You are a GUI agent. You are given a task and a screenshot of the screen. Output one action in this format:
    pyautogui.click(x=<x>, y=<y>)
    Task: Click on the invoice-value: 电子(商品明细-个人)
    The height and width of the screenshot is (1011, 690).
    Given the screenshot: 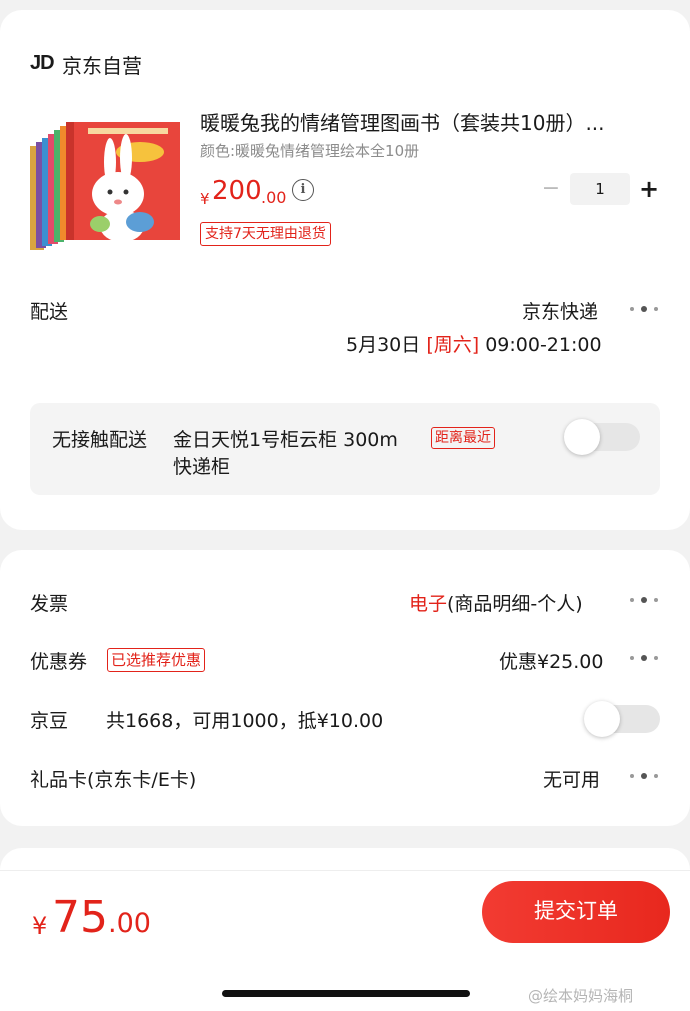 What is the action you would take?
    pyautogui.click(x=496, y=602)
    